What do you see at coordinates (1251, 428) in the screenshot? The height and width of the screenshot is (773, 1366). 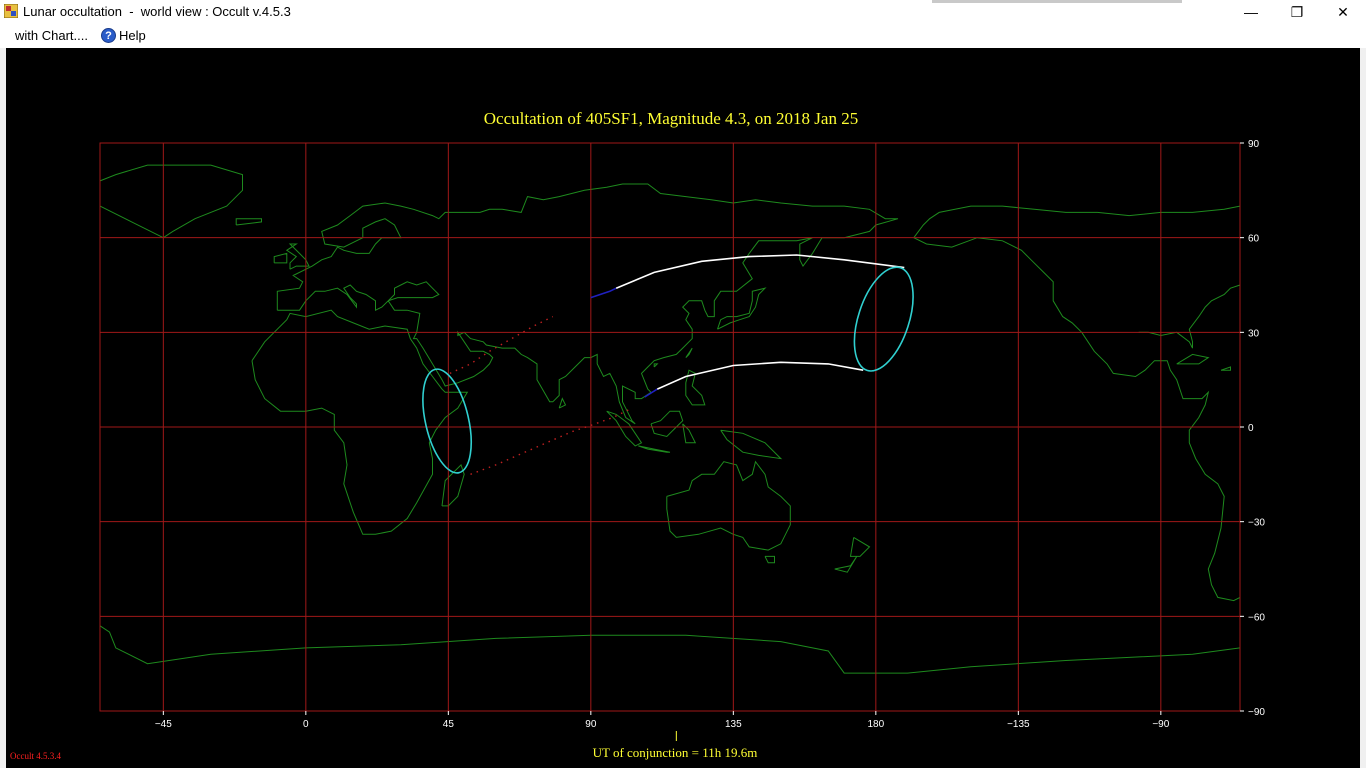 I see `lat-tick-label: 0` at bounding box center [1251, 428].